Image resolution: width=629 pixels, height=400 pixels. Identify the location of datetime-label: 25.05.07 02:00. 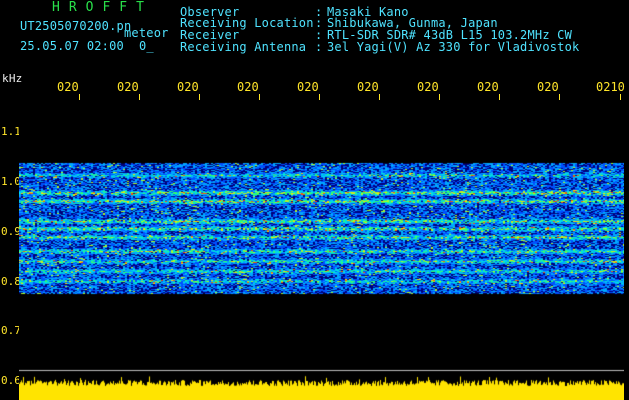
(72, 46).